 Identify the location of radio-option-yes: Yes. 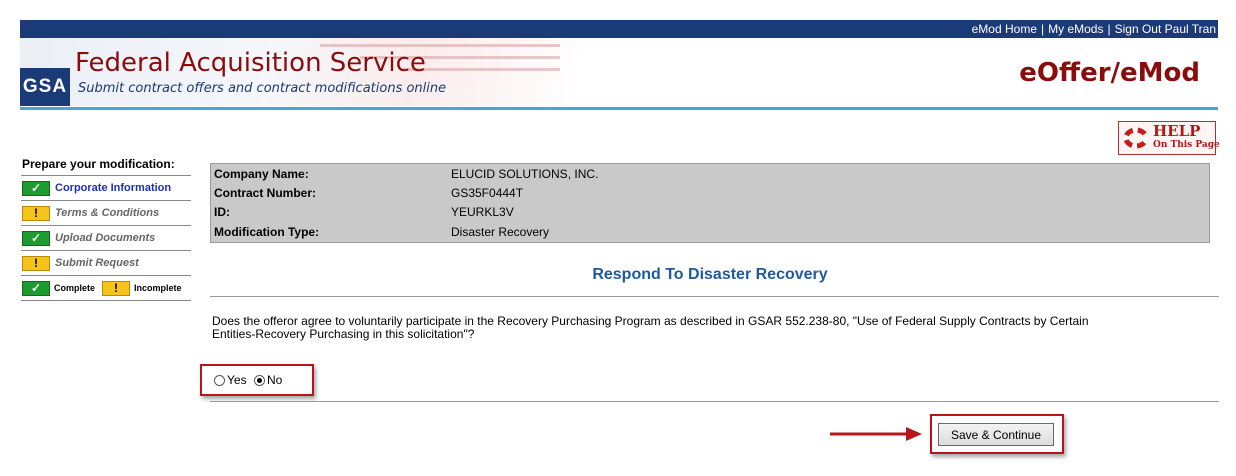
(230, 380).